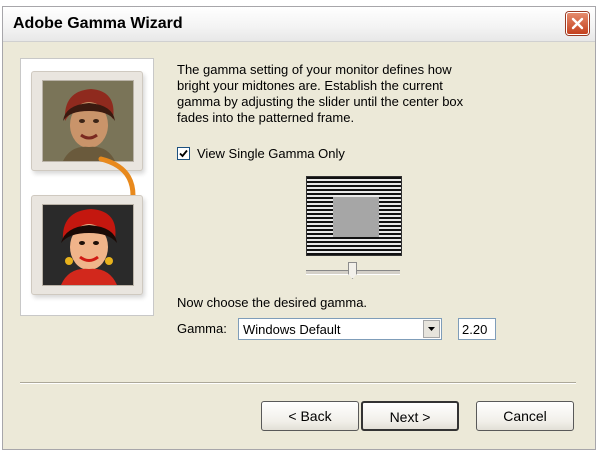 The height and width of the screenshot is (456, 600). Describe the element at coordinates (410, 416) in the screenshot. I see `next-button: Next >` at that location.